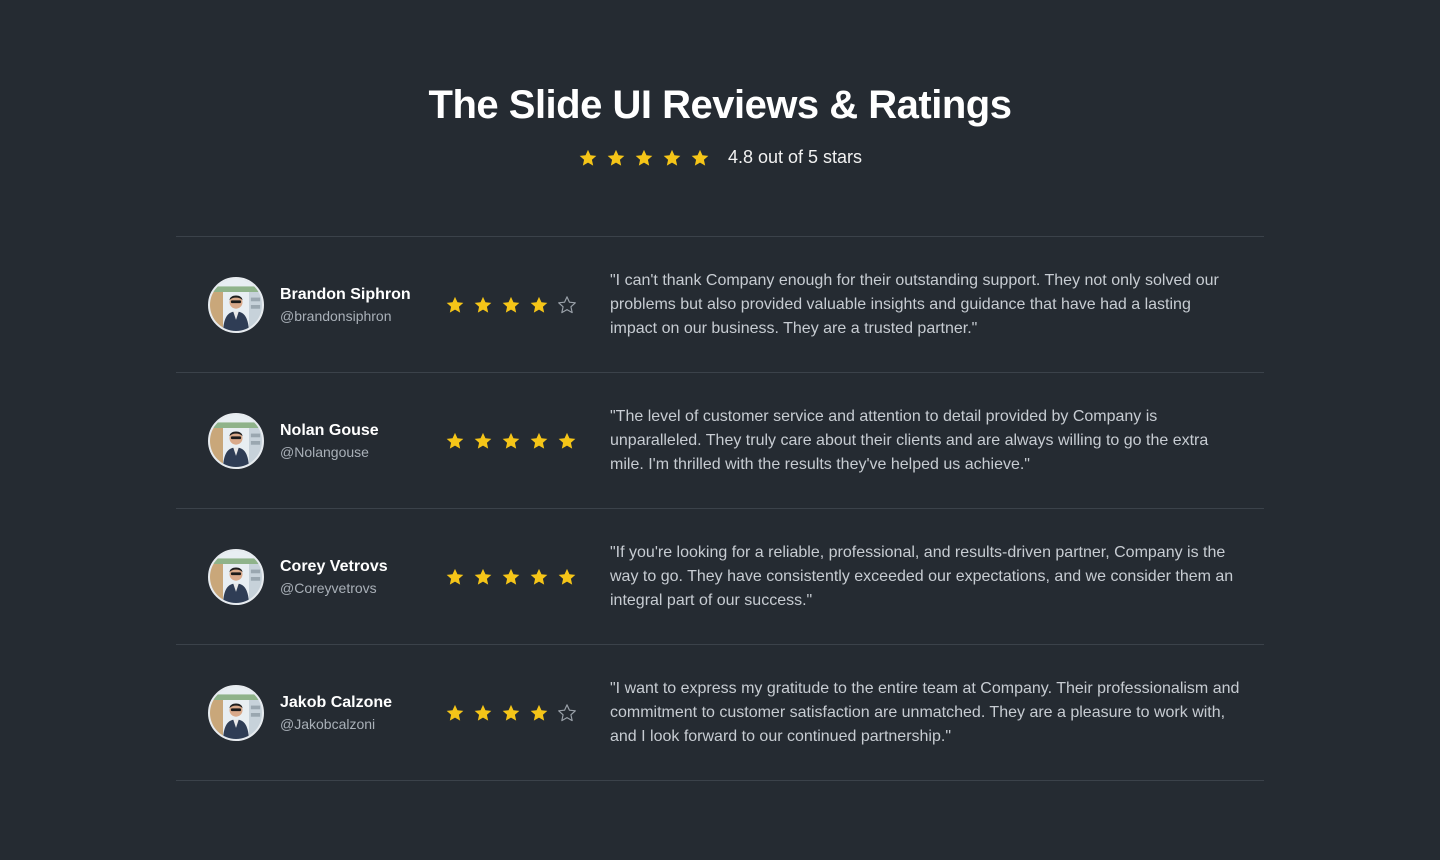 This screenshot has width=1440, height=860. Describe the element at coordinates (334, 567) in the screenshot. I see `reviewer-name: Corey Vetrovs` at that location.